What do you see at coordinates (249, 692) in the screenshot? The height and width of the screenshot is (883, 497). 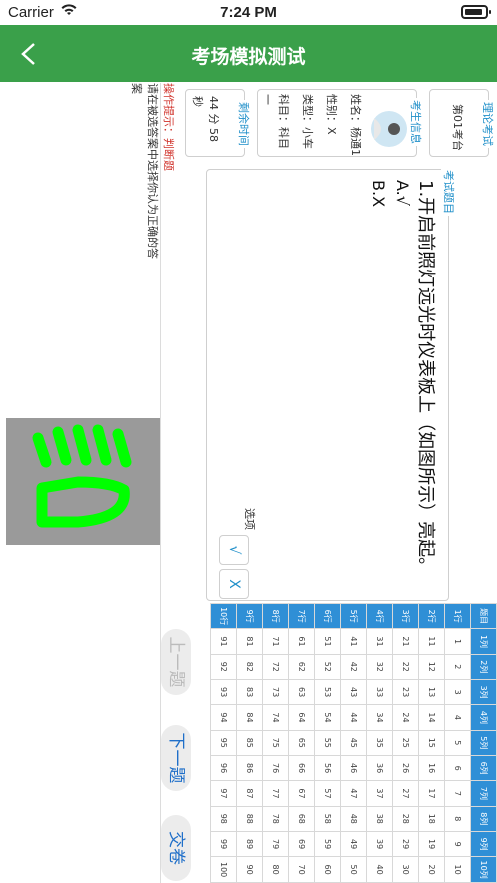 I see `grid-question-cell: 83` at bounding box center [249, 692].